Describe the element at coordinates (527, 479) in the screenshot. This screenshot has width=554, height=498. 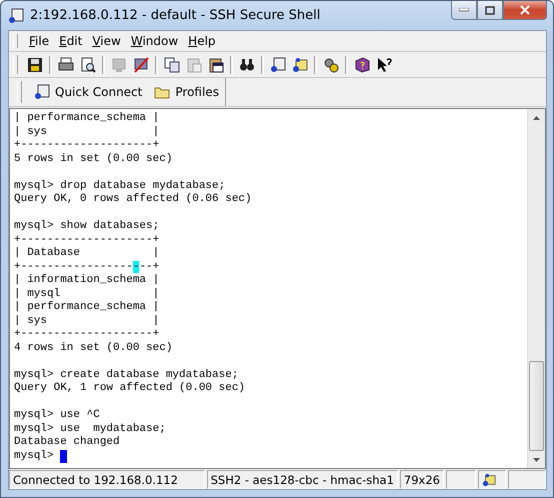
I see `size-grip-cell` at that location.